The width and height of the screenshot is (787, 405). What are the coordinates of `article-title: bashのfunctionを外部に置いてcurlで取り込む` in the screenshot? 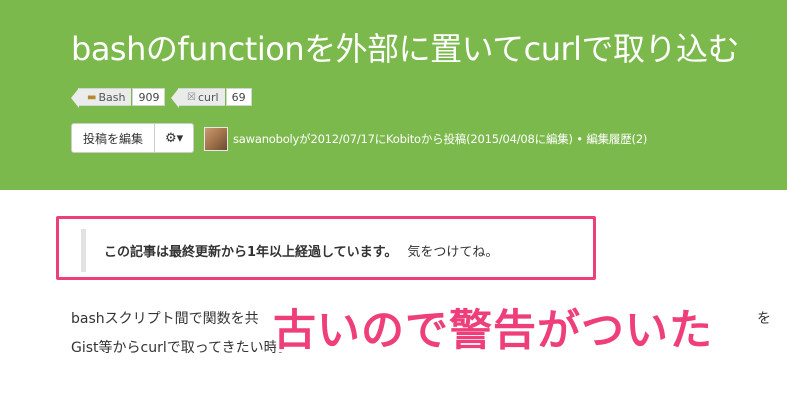 It's located at (405, 49).